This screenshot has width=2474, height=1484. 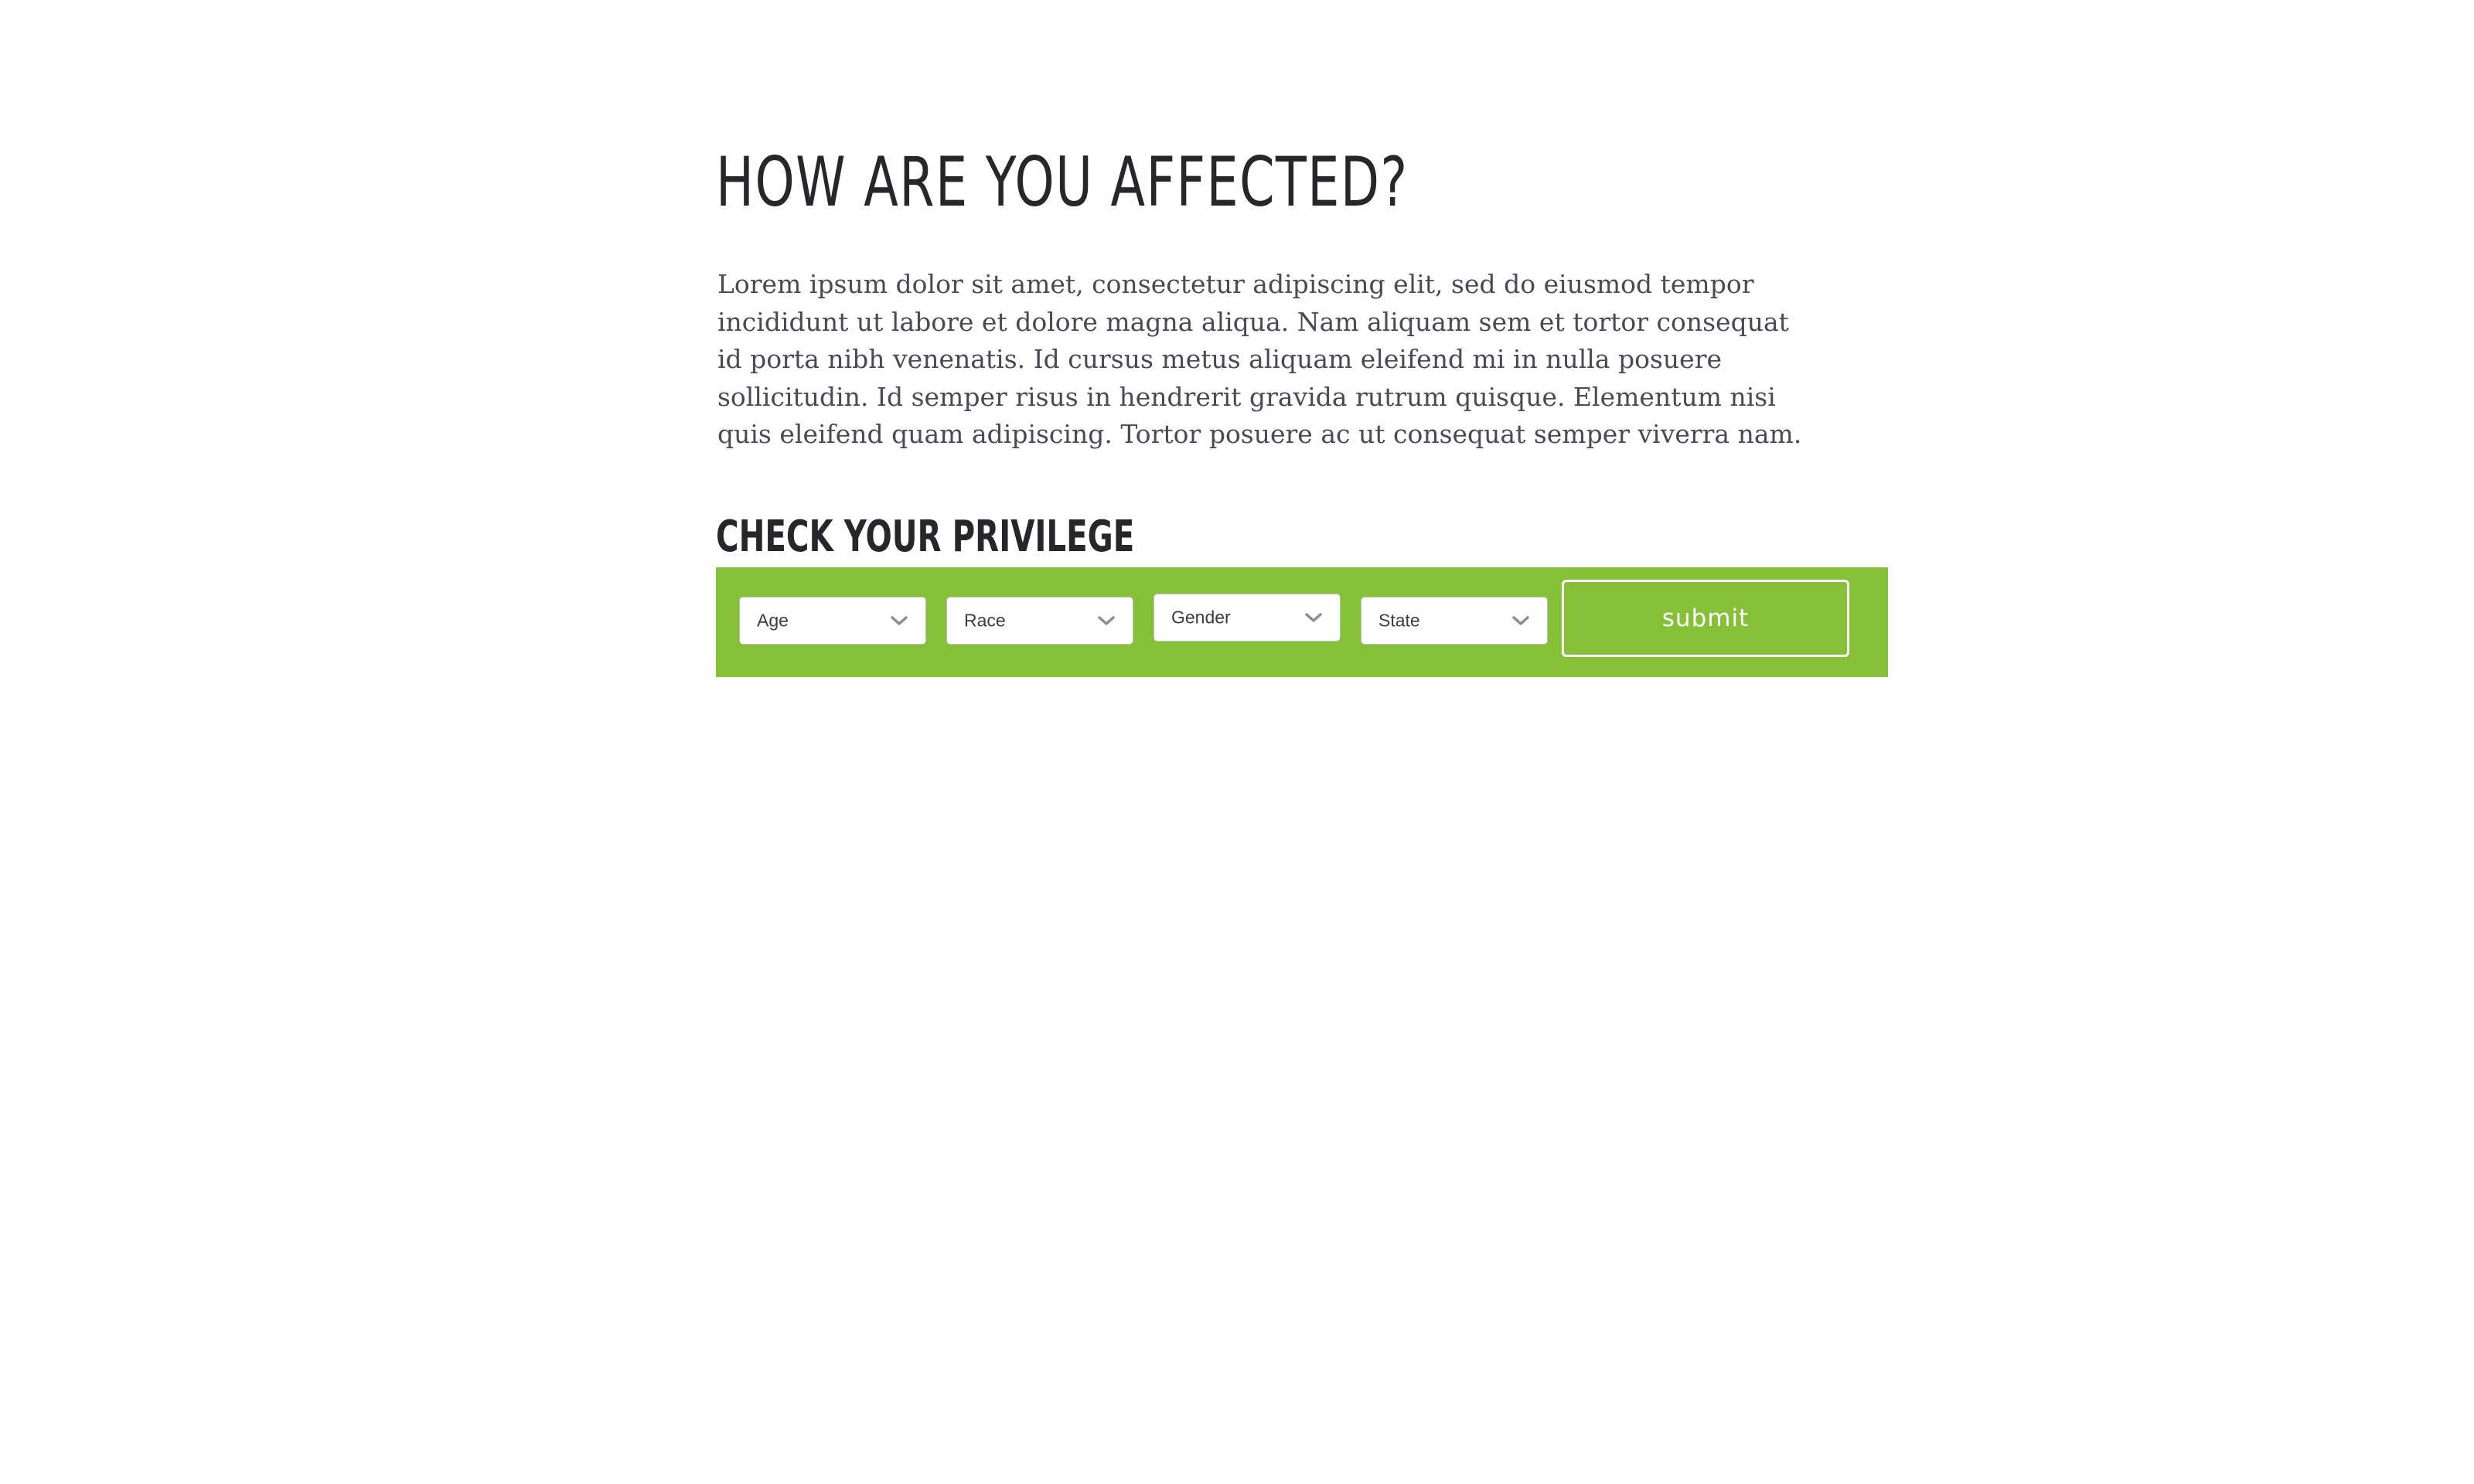 What do you see at coordinates (1039, 621) in the screenshot?
I see `race-select: Race` at bounding box center [1039, 621].